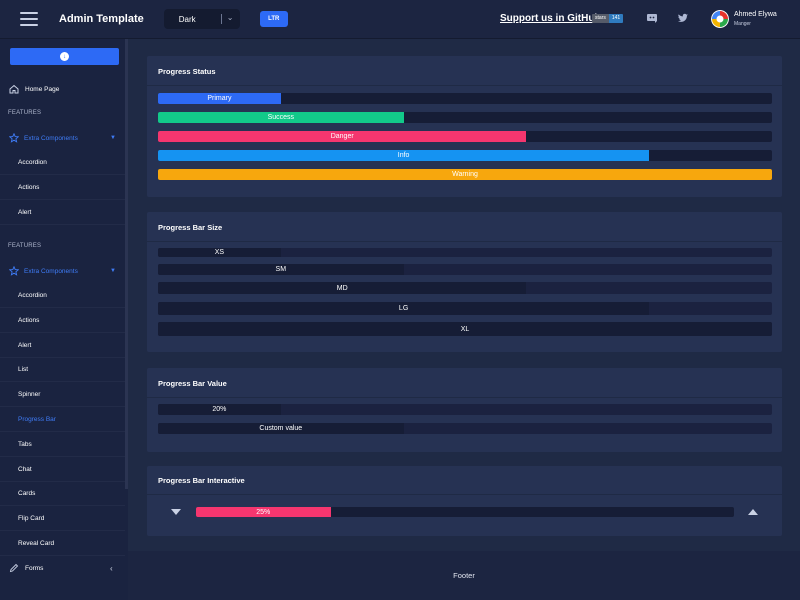  Describe the element at coordinates (101, 19) in the screenshot. I see `app-title: Admin Template` at that location.